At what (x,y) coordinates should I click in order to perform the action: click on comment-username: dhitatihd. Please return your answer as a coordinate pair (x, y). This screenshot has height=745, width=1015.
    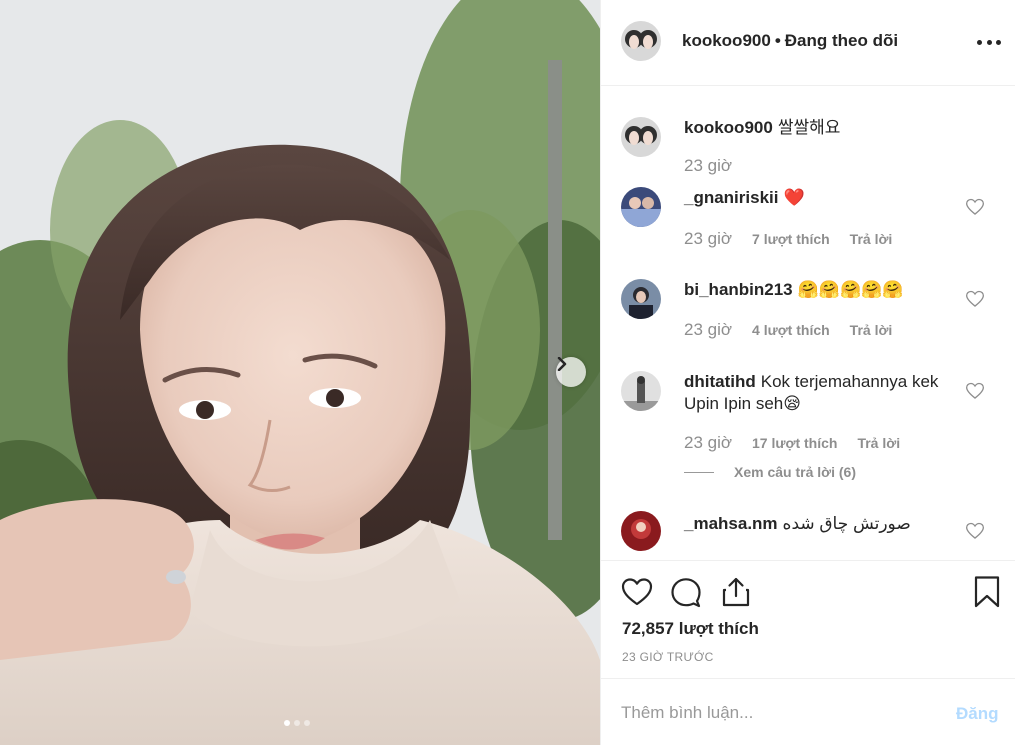
    Looking at the image, I should click on (720, 381).